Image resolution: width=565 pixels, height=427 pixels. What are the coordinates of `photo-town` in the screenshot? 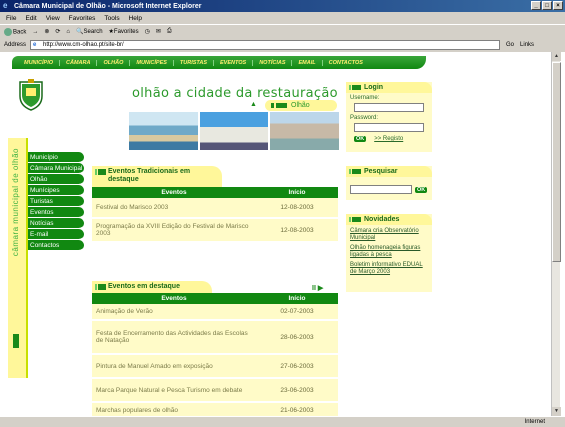 It's located at (305, 131).